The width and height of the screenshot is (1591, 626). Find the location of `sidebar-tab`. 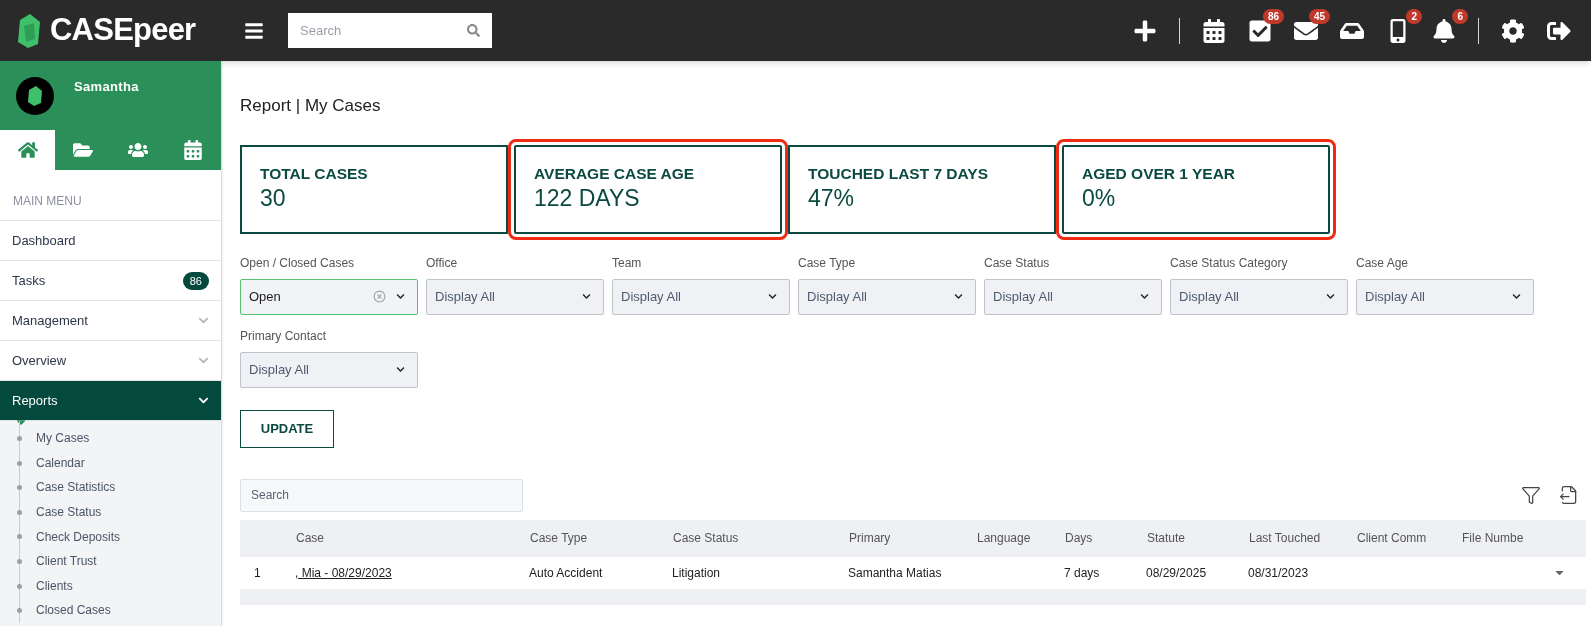

sidebar-tab is located at coordinates (28, 150).